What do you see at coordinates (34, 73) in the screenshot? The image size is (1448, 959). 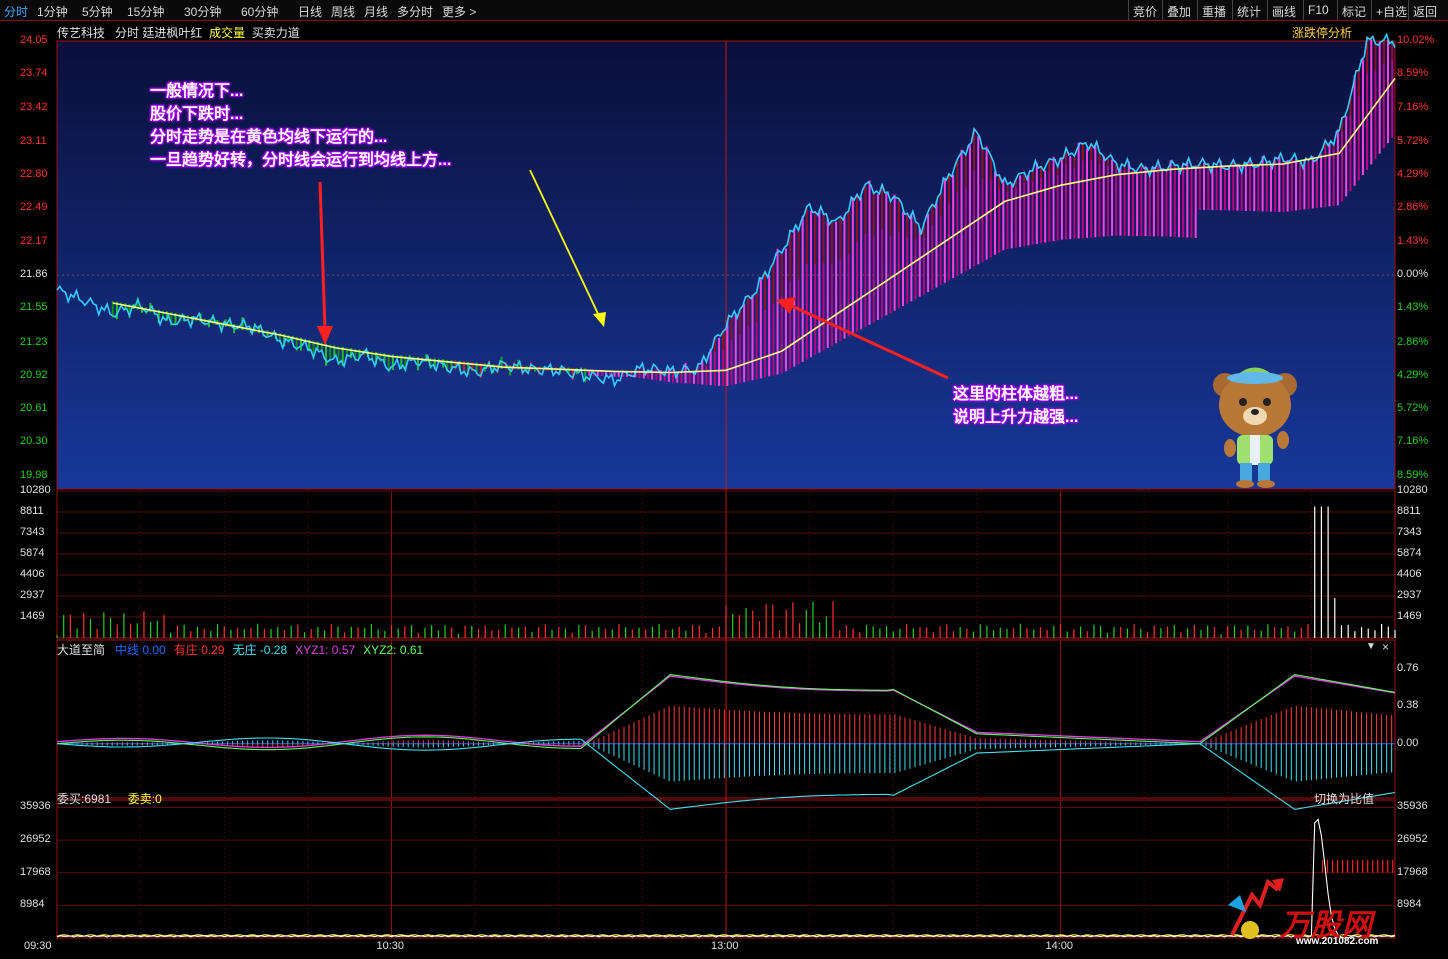 I see `price-tick-label: 23.74` at bounding box center [34, 73].